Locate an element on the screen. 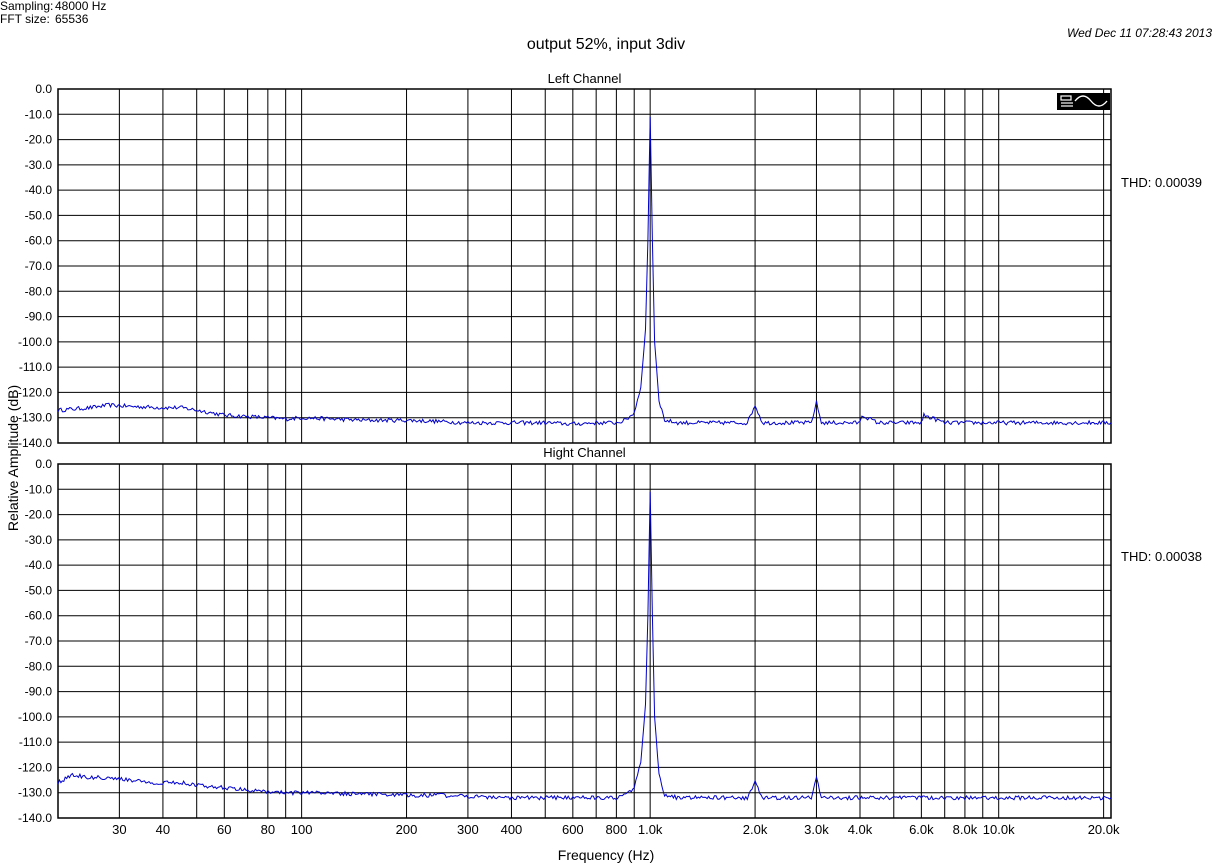  x-tick-label: 80 is located at coordinates (268, 829).